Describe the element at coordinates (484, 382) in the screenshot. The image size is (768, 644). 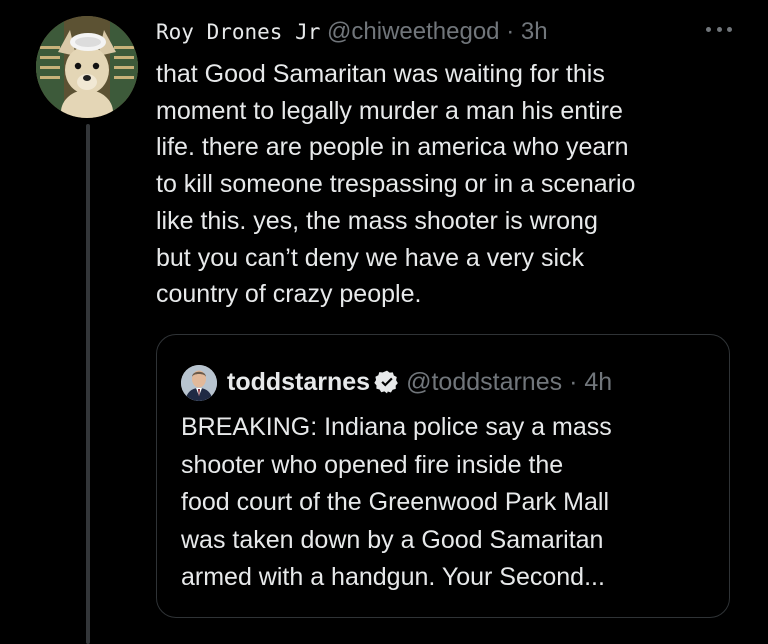
I see `quoted-author-handle: @toddstarnes` at that location.